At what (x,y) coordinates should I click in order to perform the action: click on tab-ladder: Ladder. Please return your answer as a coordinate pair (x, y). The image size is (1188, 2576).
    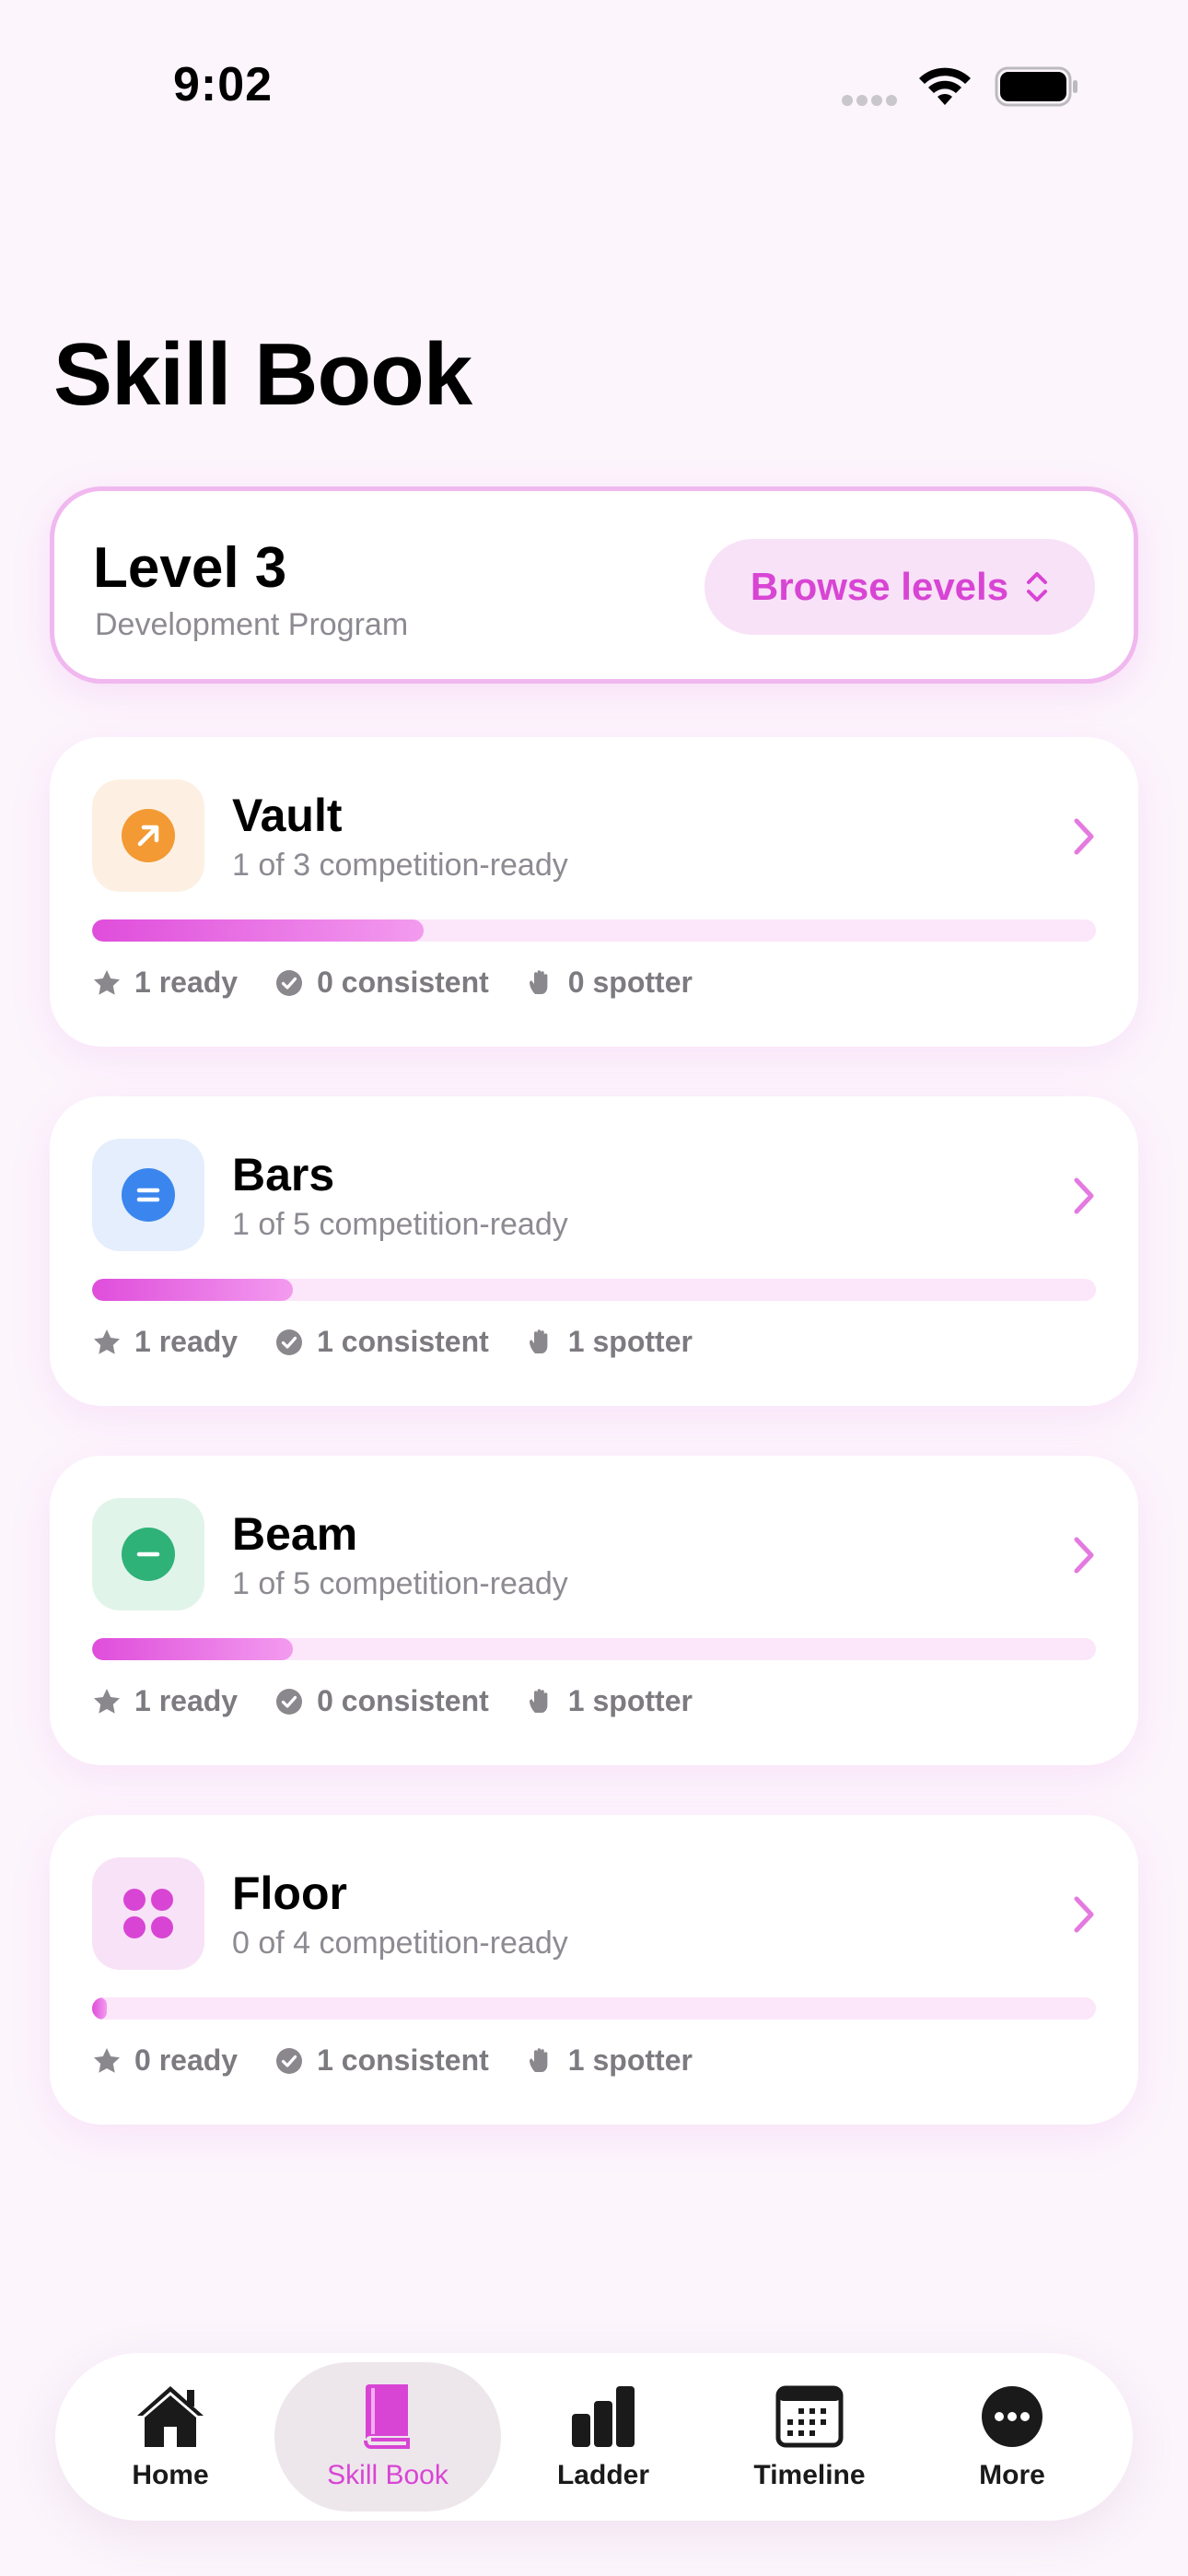
    Looking at the image, I should click on (603, 2437).